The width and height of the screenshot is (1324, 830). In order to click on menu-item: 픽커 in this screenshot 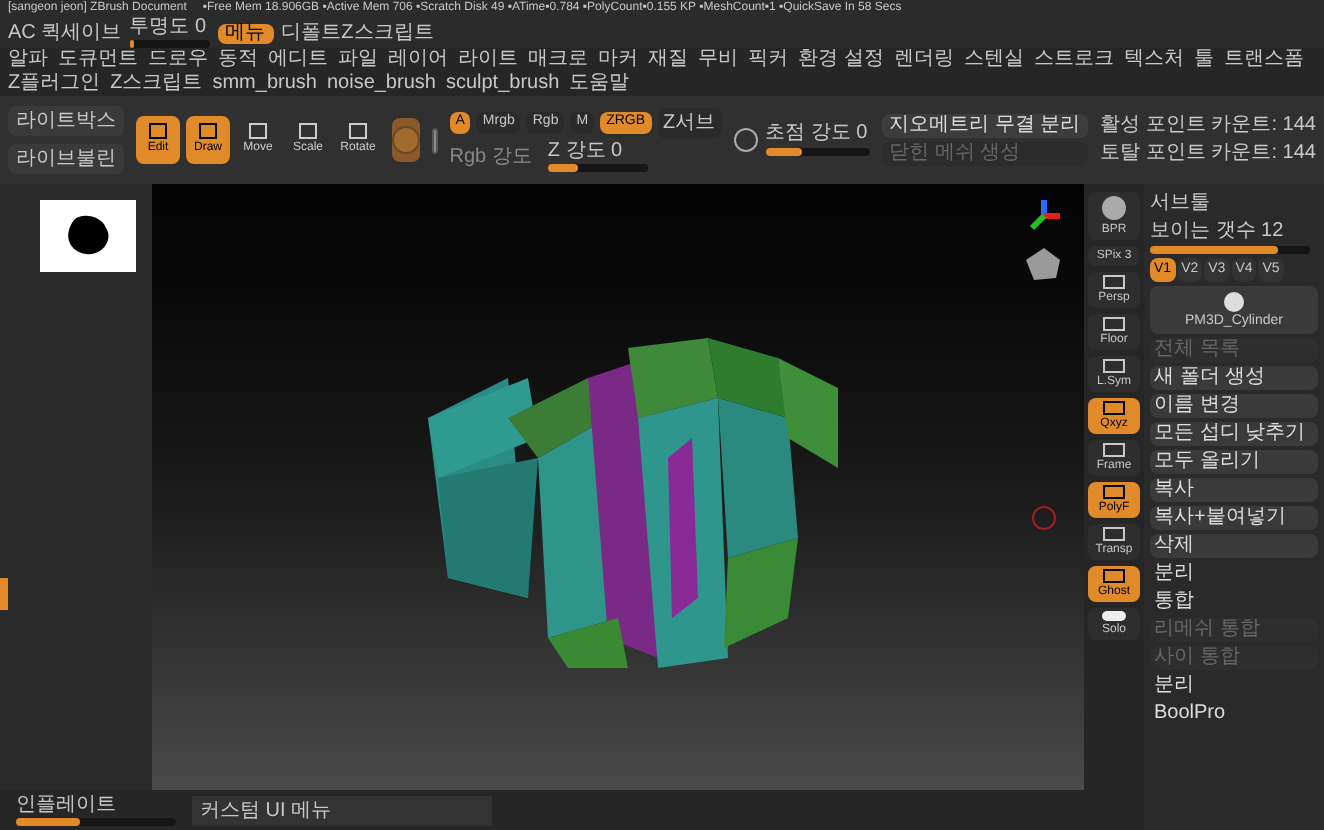, I will do `click(768, 60)`.